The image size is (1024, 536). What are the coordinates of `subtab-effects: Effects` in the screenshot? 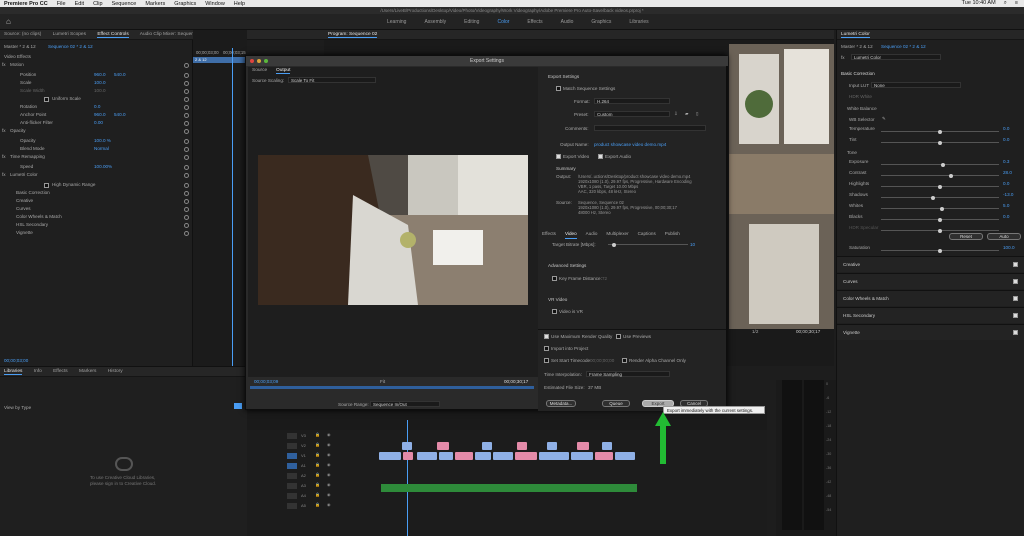 It's located at (549, 235).